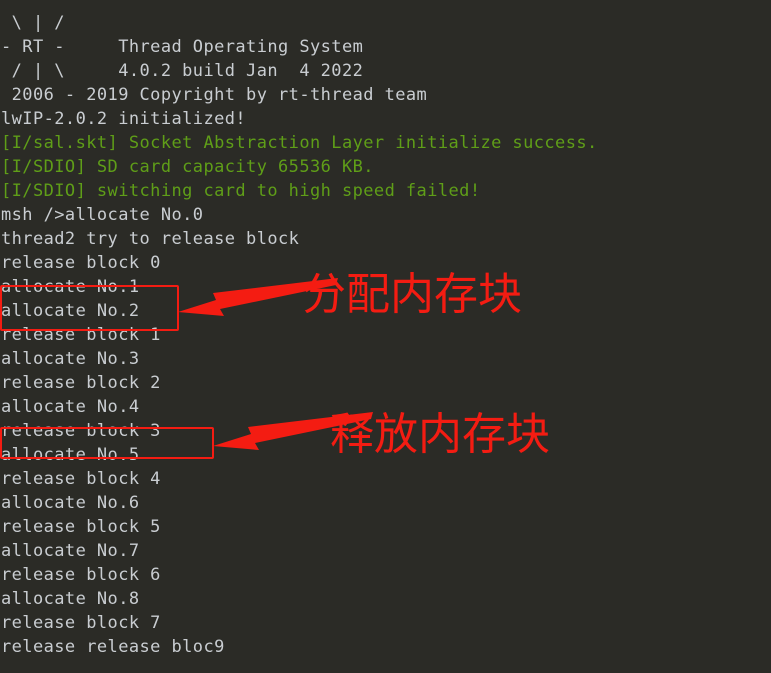  What do you see at coordinates (182, 47) in the screenshot?
I see `console-line: - RT - Thread Operating System` at bounding box center [182, 47].